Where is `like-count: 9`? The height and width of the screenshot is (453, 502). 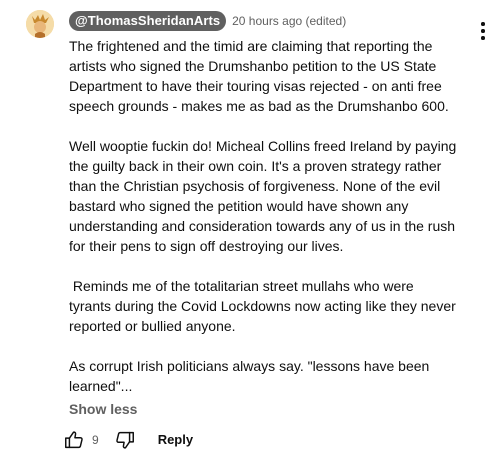
like-count: 9 is located at coordinates (95, 440).